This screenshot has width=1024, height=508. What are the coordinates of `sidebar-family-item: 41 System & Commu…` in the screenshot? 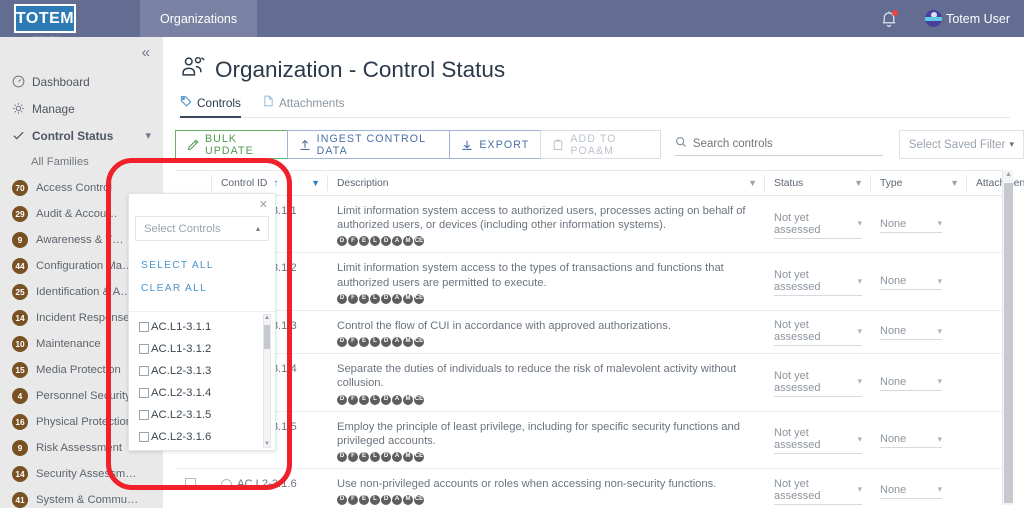 It's located at (81, 497).